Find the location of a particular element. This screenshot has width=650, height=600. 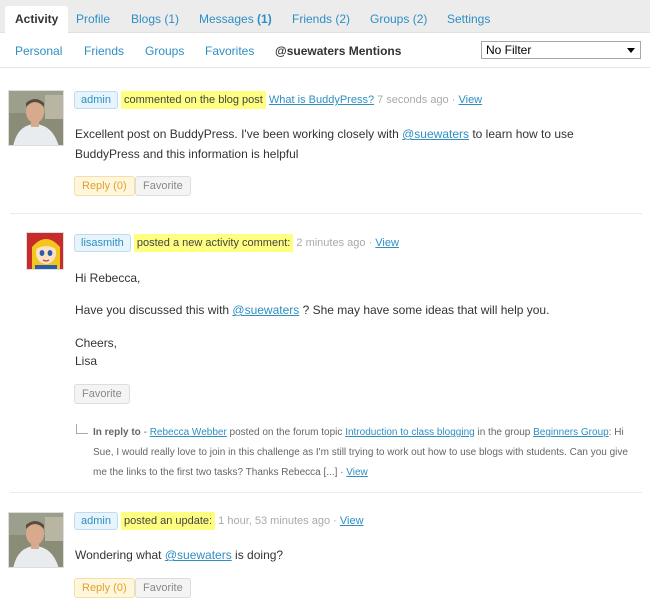

tab-messages: Messages (1) is located at coordinates (235, 19).